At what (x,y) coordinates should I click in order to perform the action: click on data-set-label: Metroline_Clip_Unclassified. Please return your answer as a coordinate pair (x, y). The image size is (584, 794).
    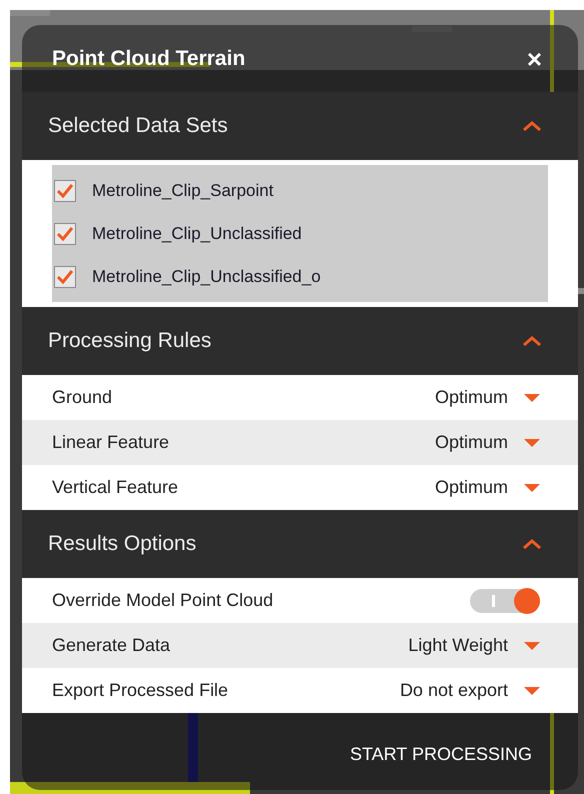
    Looking at the image, I should click on (197, 233).